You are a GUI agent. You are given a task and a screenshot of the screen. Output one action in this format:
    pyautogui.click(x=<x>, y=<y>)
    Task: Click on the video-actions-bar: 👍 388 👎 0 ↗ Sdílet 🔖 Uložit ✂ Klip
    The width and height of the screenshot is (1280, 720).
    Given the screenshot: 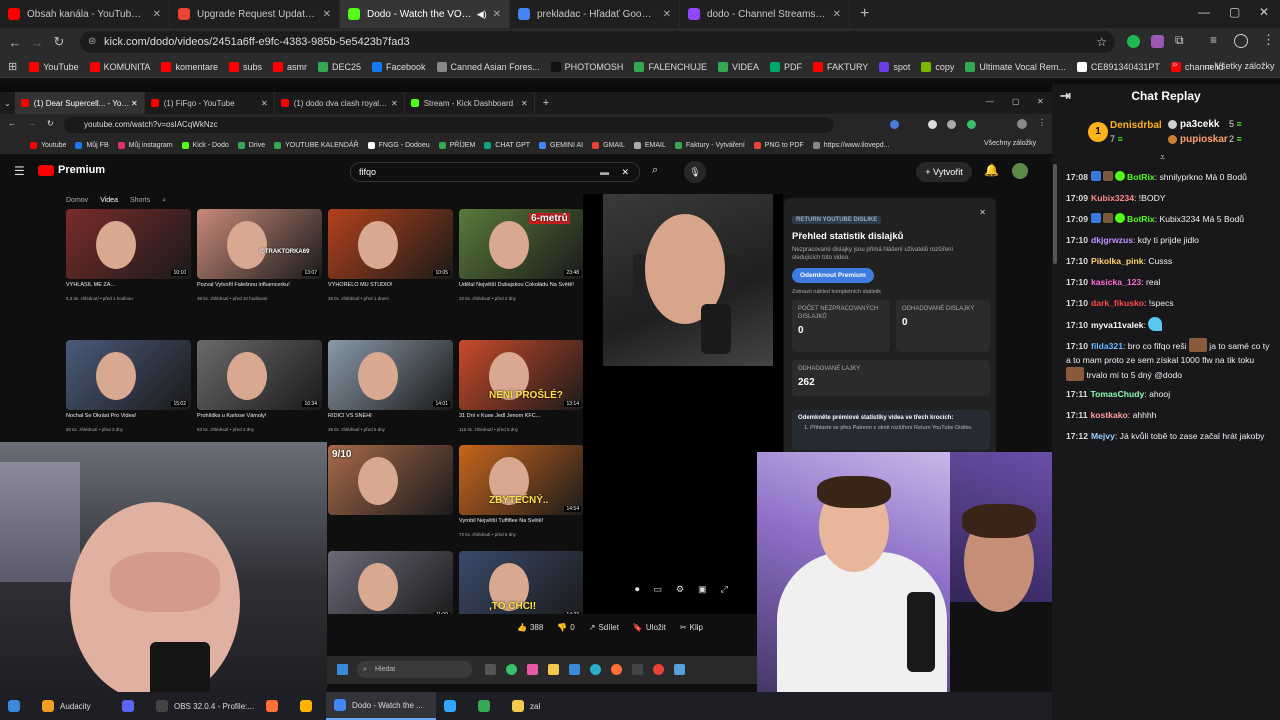 What is the action you would take?
    pyautogui.click(x=542, y=627)
    